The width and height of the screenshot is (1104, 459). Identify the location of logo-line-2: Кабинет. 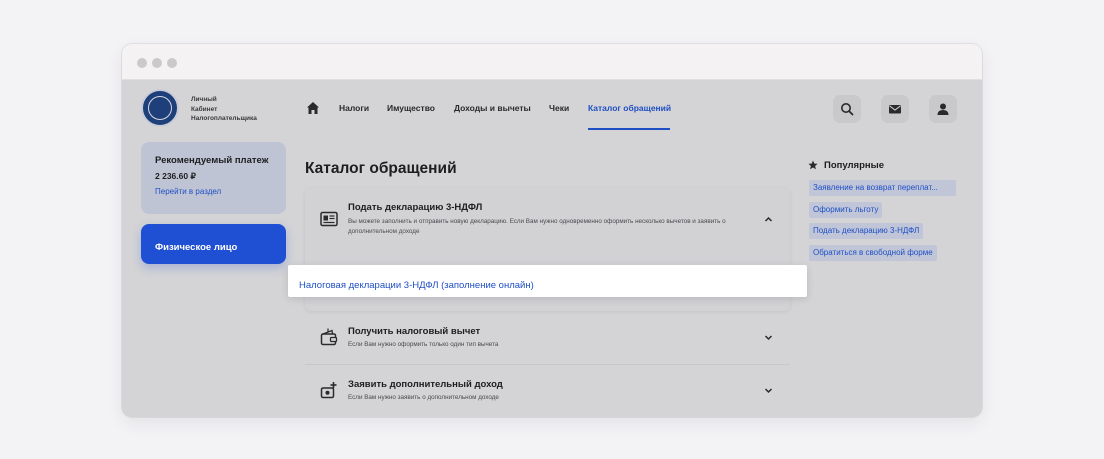
(204, 109).